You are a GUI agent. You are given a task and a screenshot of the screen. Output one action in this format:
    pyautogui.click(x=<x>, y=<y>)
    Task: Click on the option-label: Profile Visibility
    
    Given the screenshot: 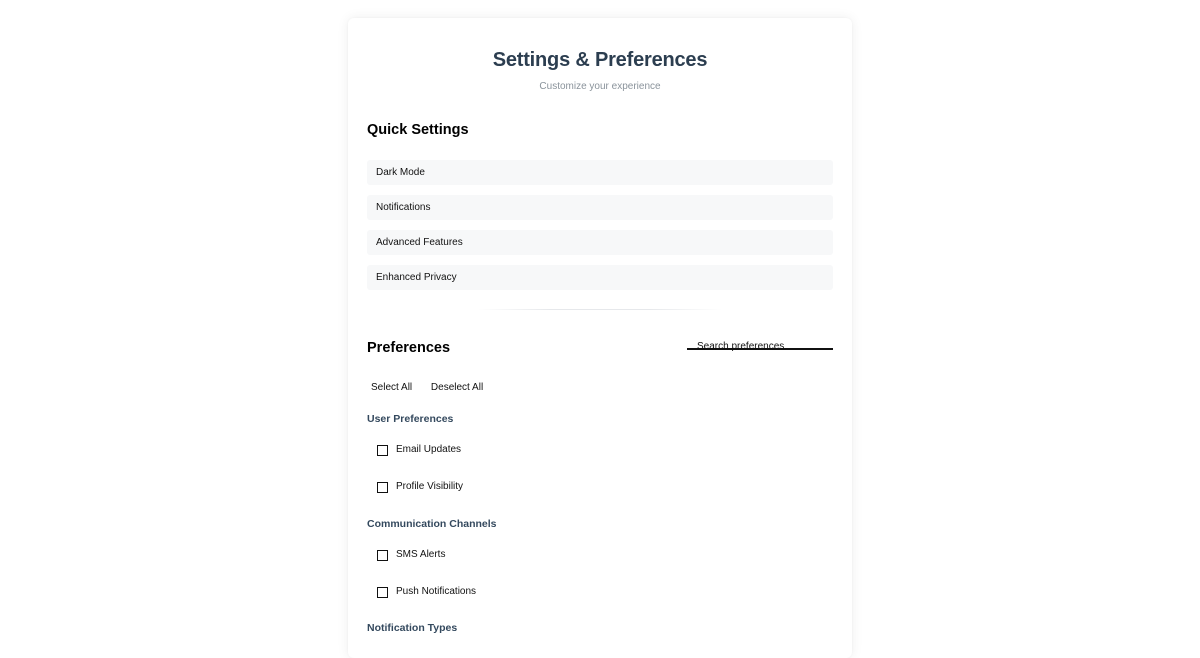 What is the action you would take?
    pyautogui.click(x=430, y=486)
    